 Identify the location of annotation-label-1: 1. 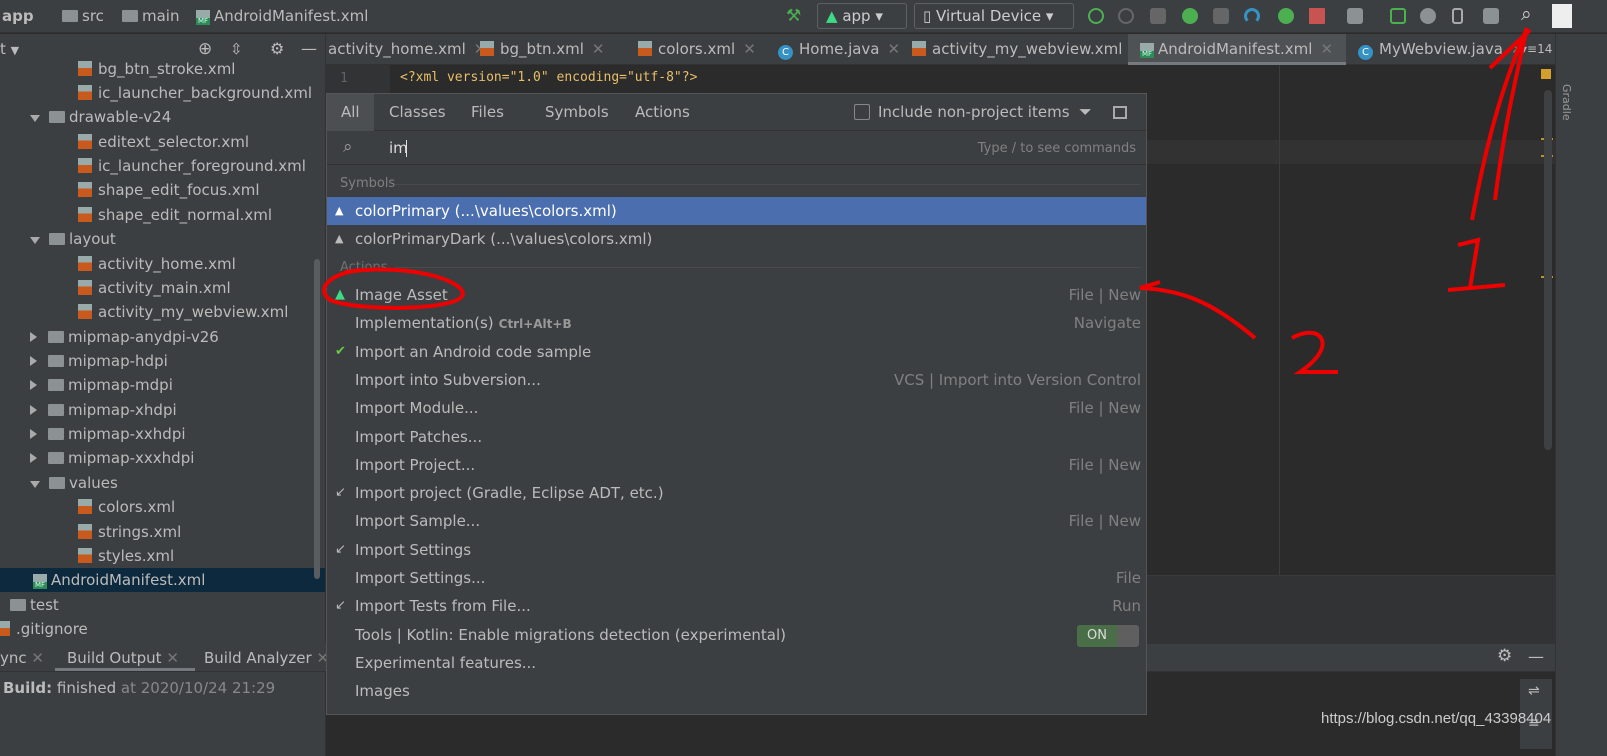
(1456, 292).